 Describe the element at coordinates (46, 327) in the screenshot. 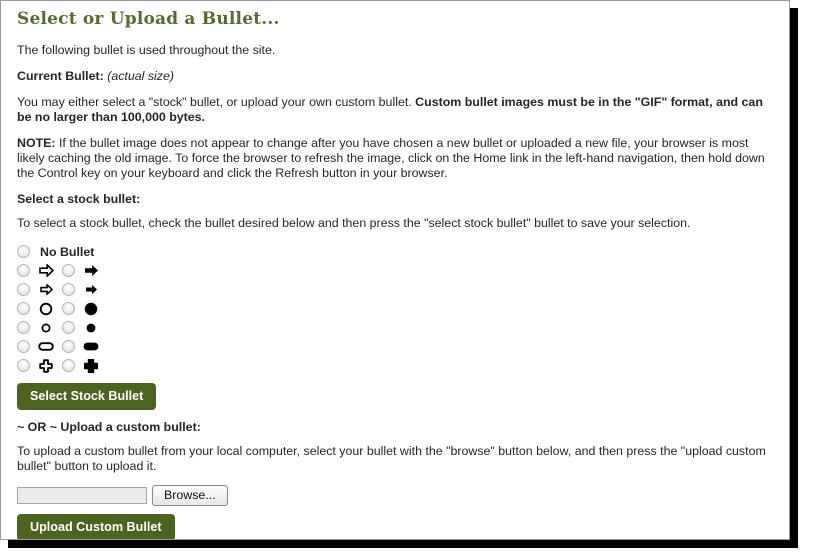

I see `circle-outline-small-icon` at that location.